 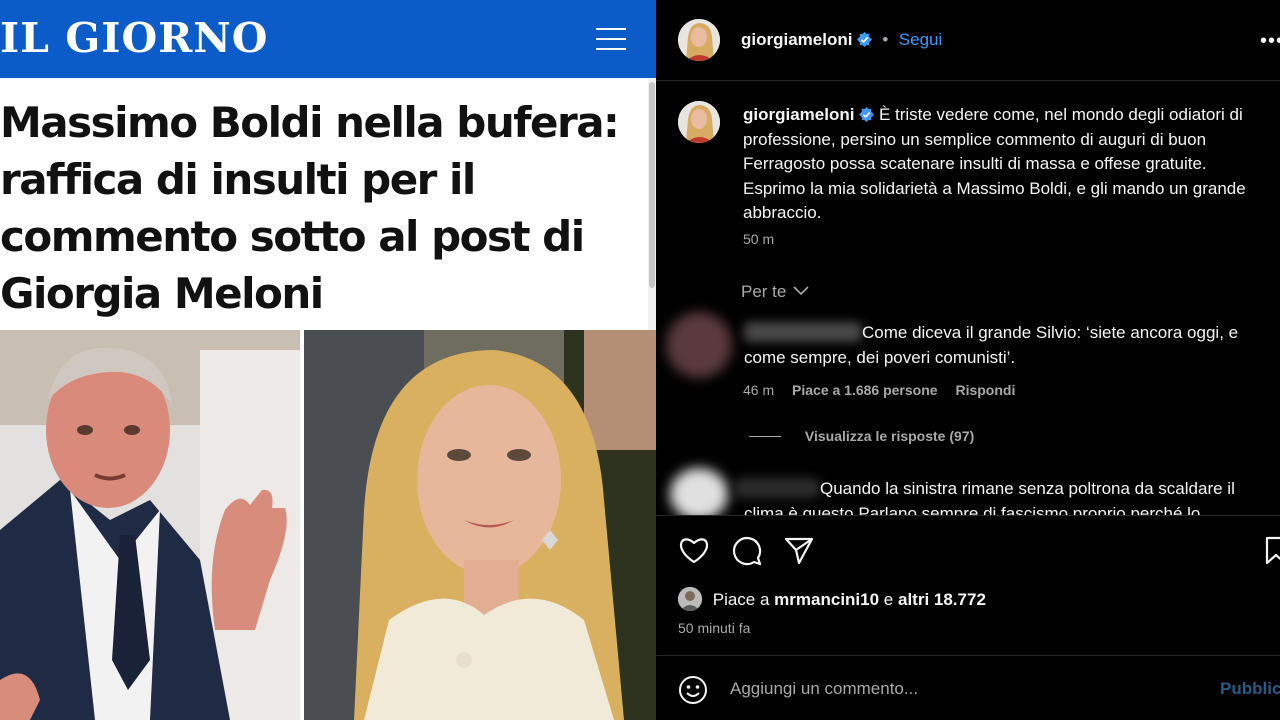 What do you see at coordinates (699, 40) in the screenshot?
I see `profile-avatar` at bounding box center [699, 40].